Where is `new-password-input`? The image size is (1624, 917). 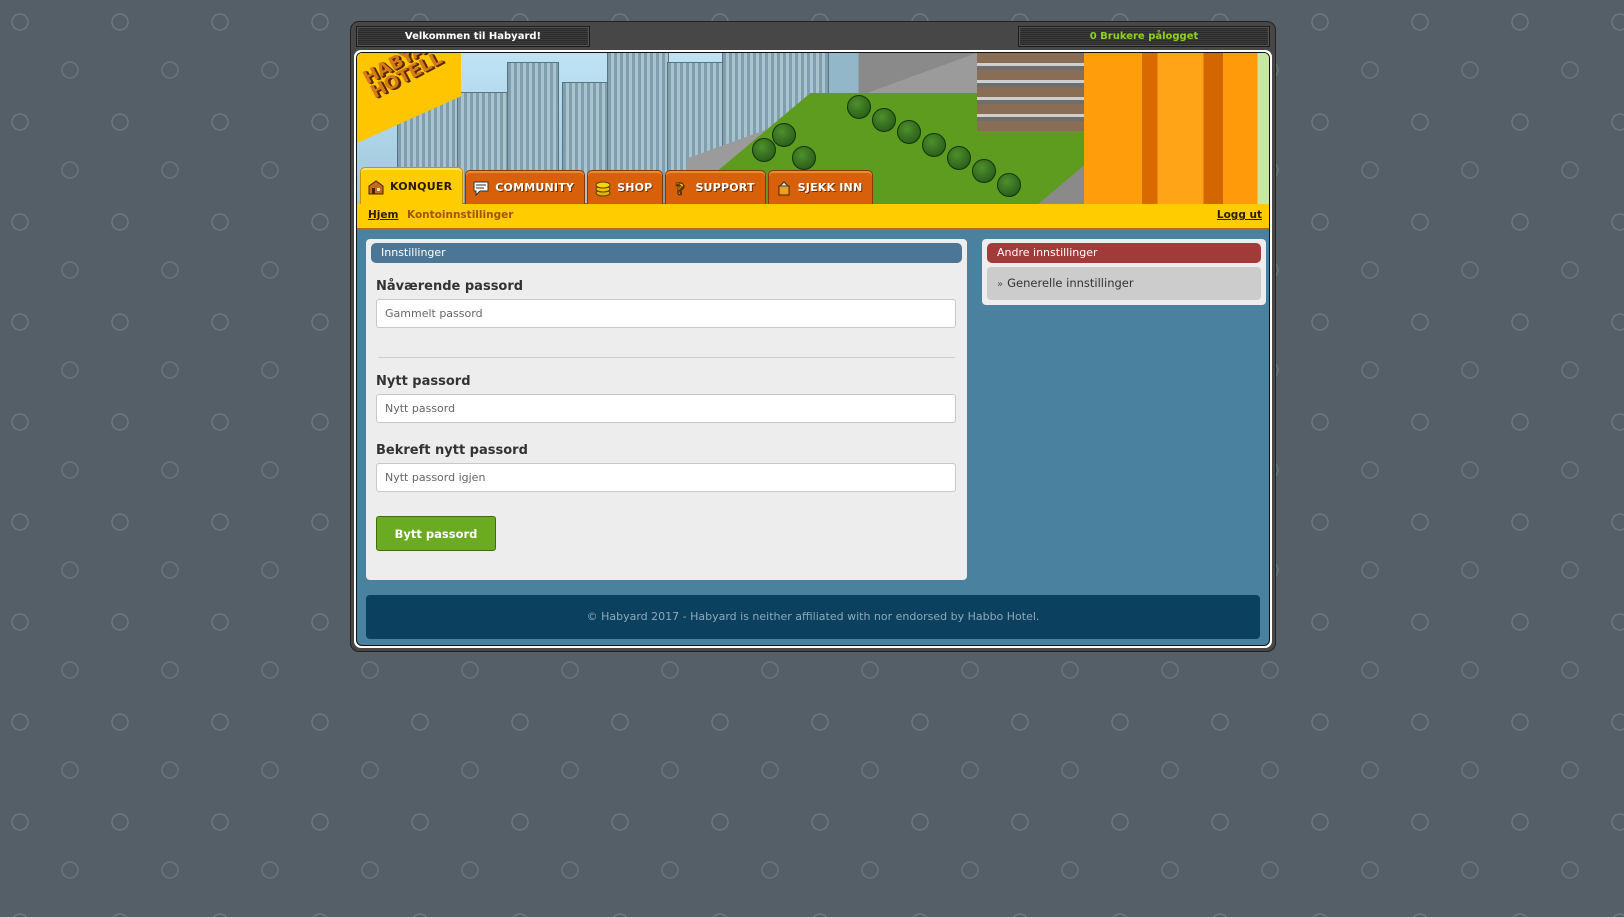 new-password-input is located at coordinates (666, 408).